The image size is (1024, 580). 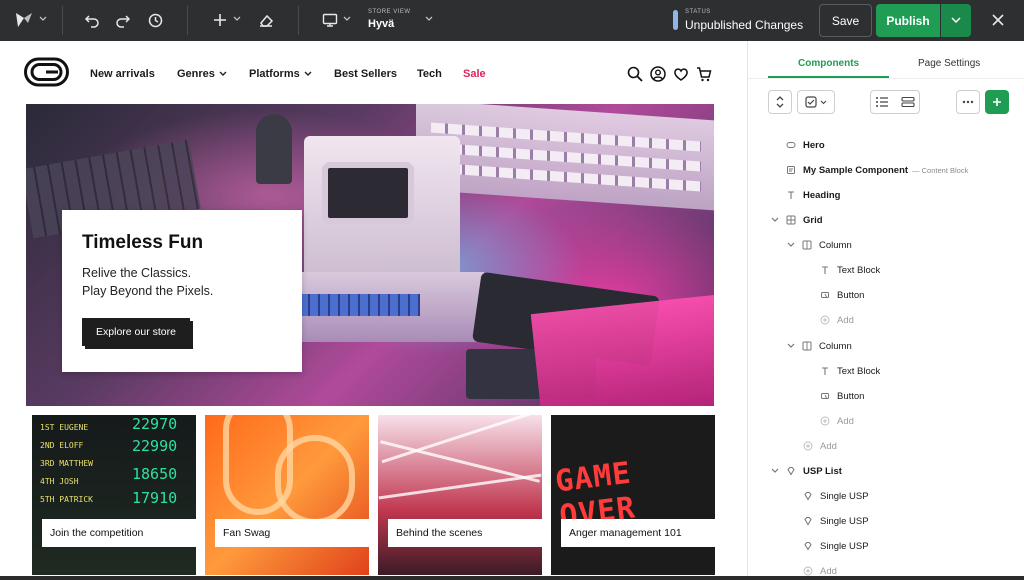 I want to click on add-component-button, so click(x=997, y=102).